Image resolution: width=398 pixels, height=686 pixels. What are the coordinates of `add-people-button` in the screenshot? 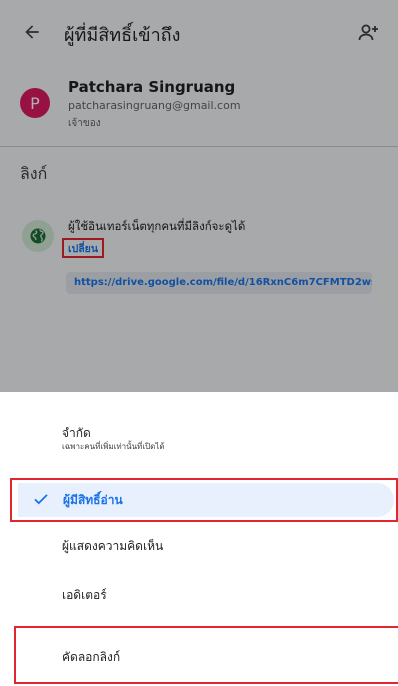 It's located at (368, 33).